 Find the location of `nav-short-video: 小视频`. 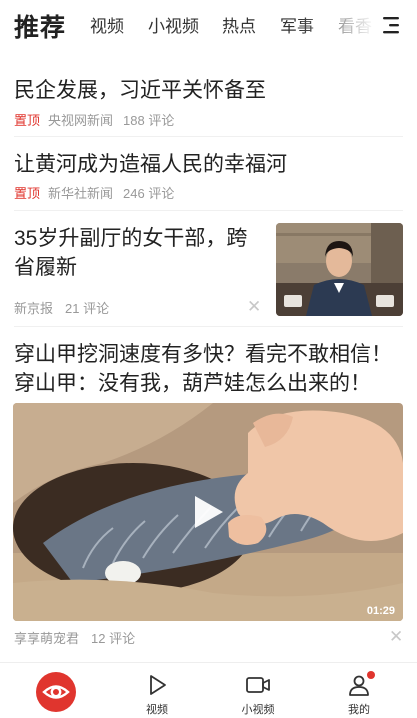

nav-short-video: 小视频 is located at coordinates (258, 690).